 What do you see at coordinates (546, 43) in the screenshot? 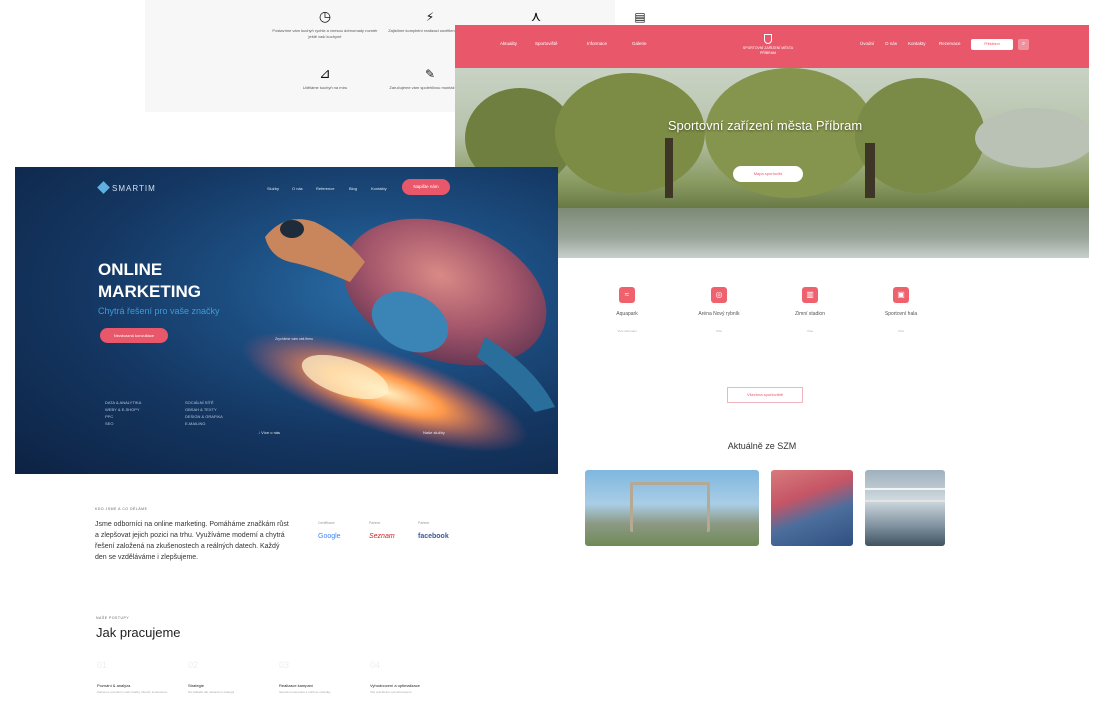
I see `nav-item: Sportoviště` at bounding box center [546, 43].